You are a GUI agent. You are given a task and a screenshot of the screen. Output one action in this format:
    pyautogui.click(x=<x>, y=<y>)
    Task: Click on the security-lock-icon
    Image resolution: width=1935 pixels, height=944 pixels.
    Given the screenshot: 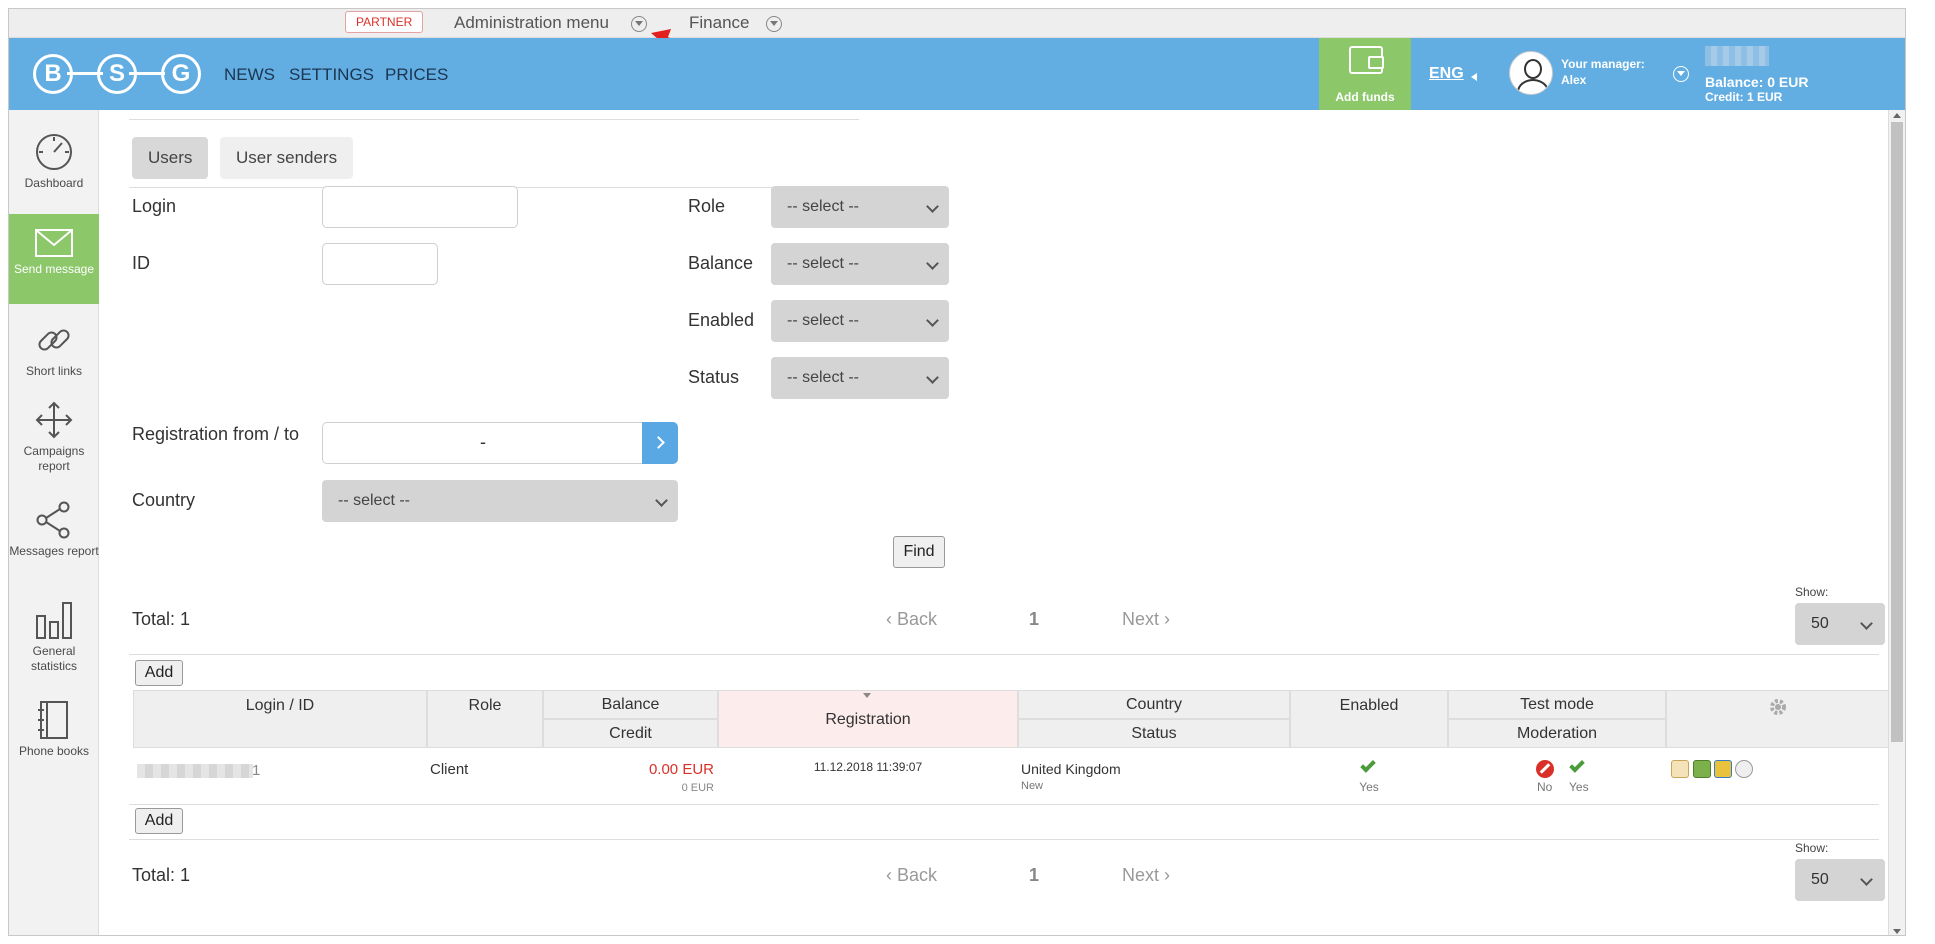 What is the action you would take?
    pyautogui.click(x=1723, y=769)
    